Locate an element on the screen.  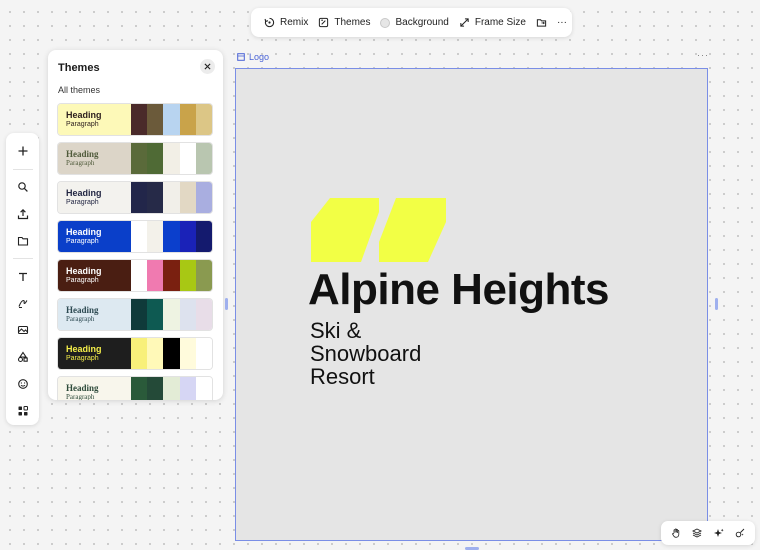
text-icon is located at coordinates (22, 276).